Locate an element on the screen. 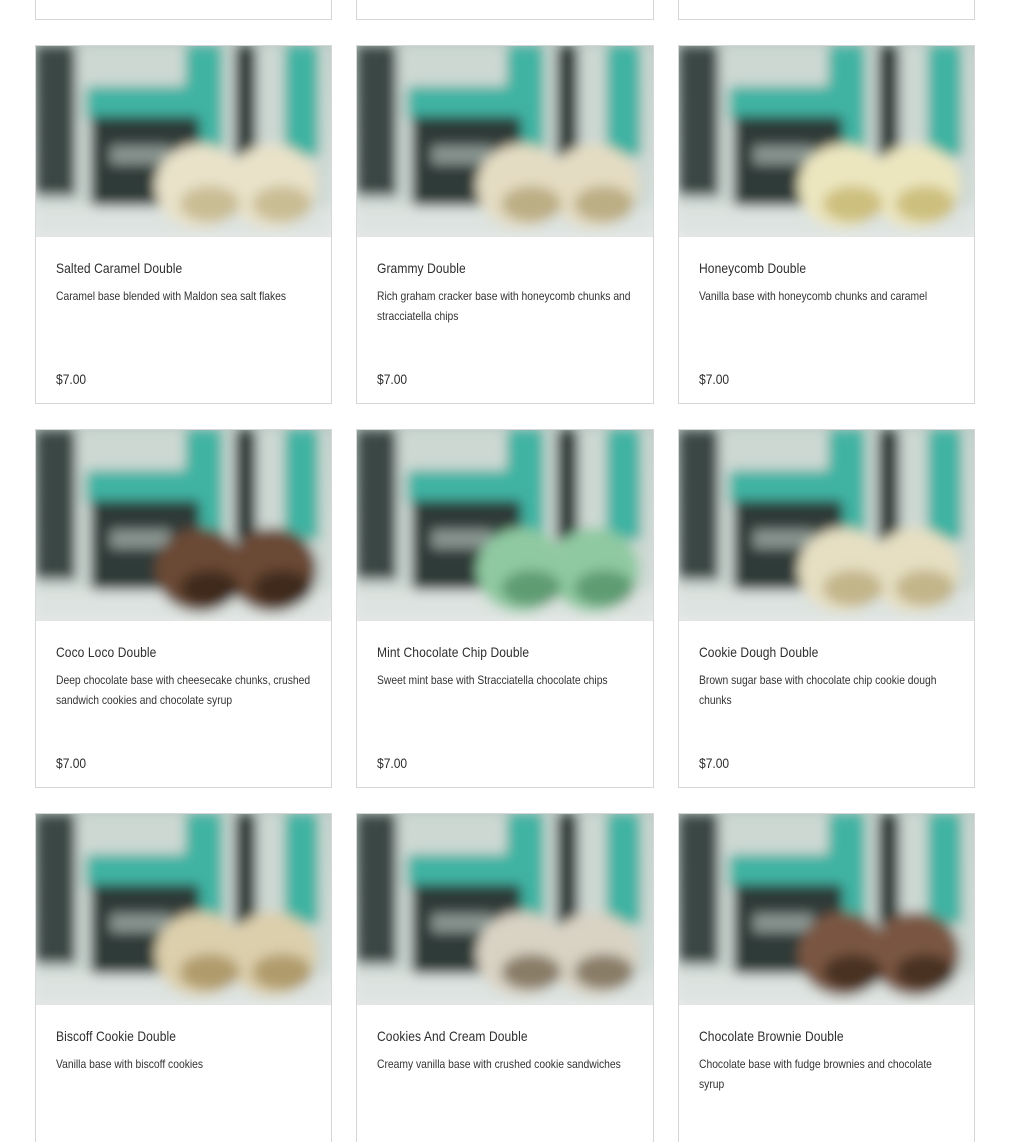 The image size is (1010, 1142). product-title: Coco Loco Double is located at coordinates (165, 652).